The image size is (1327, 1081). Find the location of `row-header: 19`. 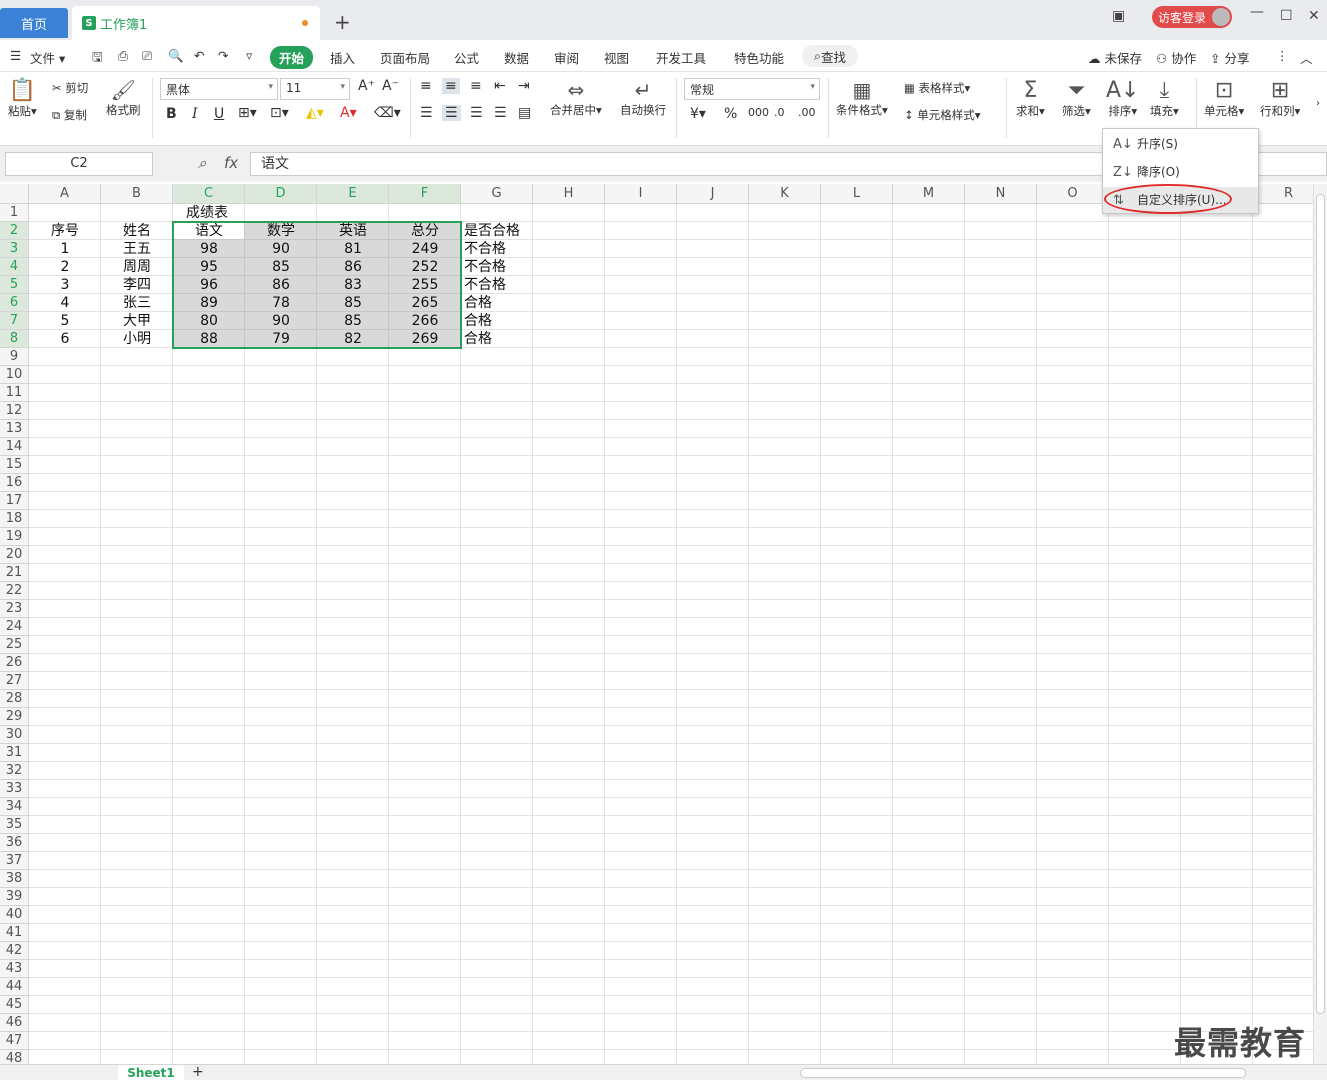

row-header: 19 is located at coordinates (14, 537).